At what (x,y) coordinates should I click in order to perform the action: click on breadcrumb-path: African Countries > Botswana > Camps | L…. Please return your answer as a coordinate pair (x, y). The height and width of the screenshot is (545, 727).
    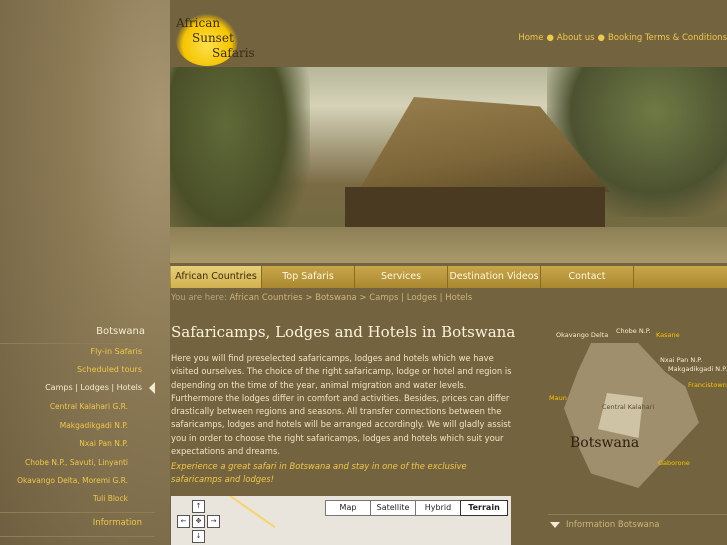
    Looking at the image, I should click on (351, 298).